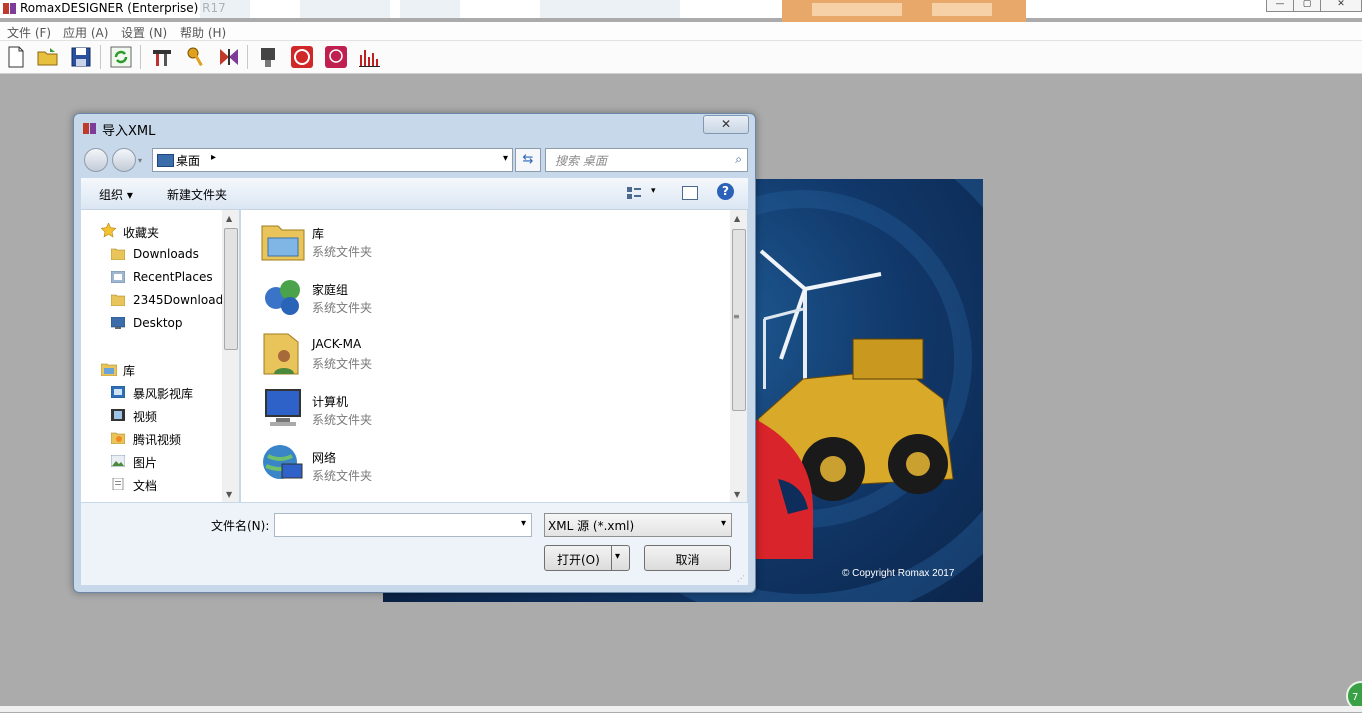 This screenshot has width=1362, height=713. I want to click on nav-item-storm-video: 暴风影视库, so click(163, 393).